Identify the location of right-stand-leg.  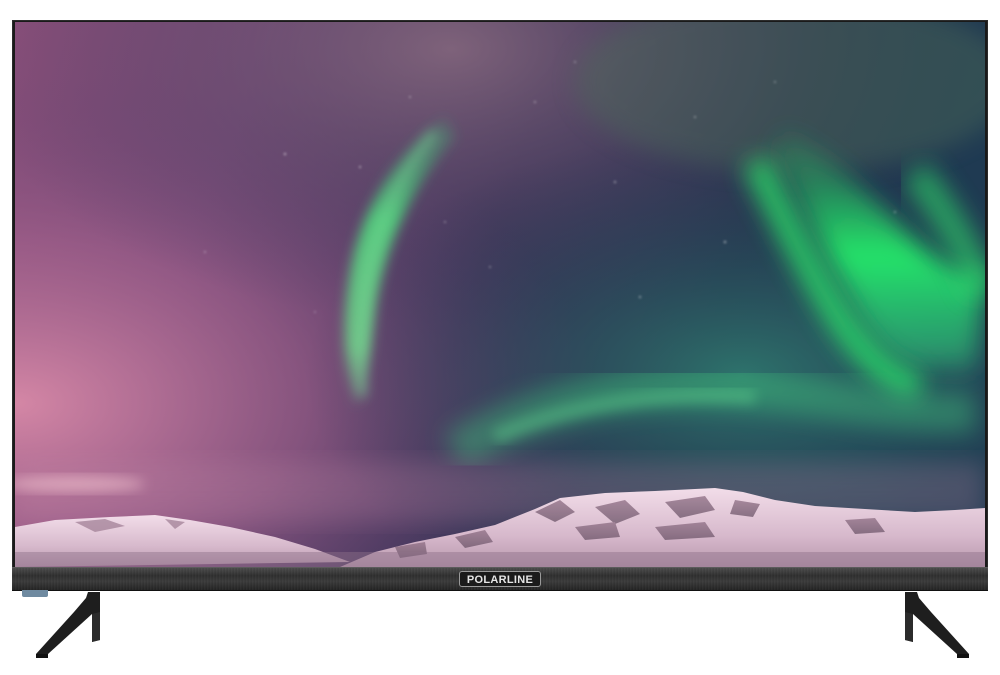
(935, 625).